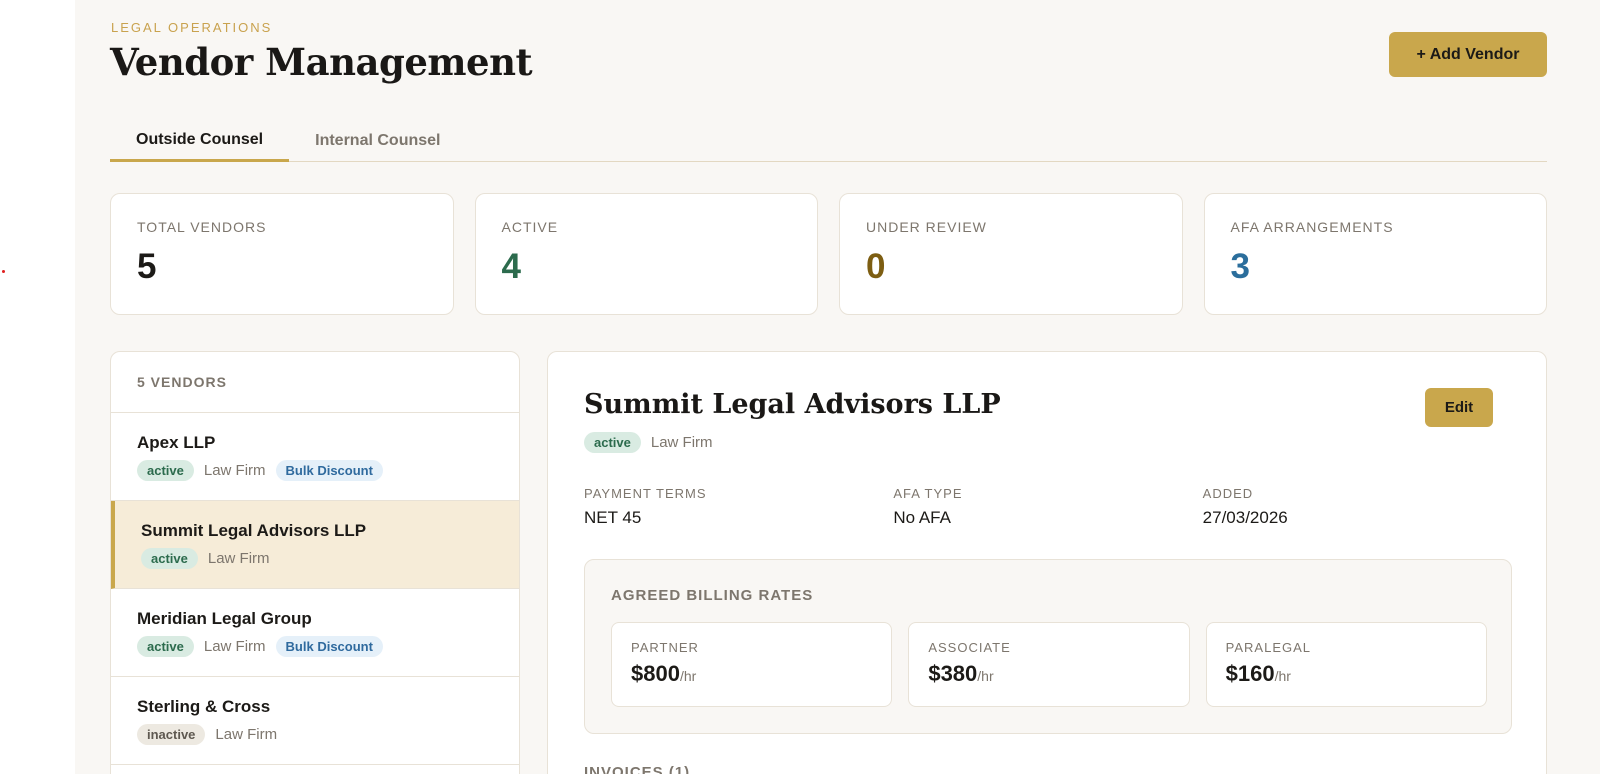  What do you see at coordinates (655, 673) in the screenshot?
I see `rate-amount: $800` at bounding box center [655, 673].